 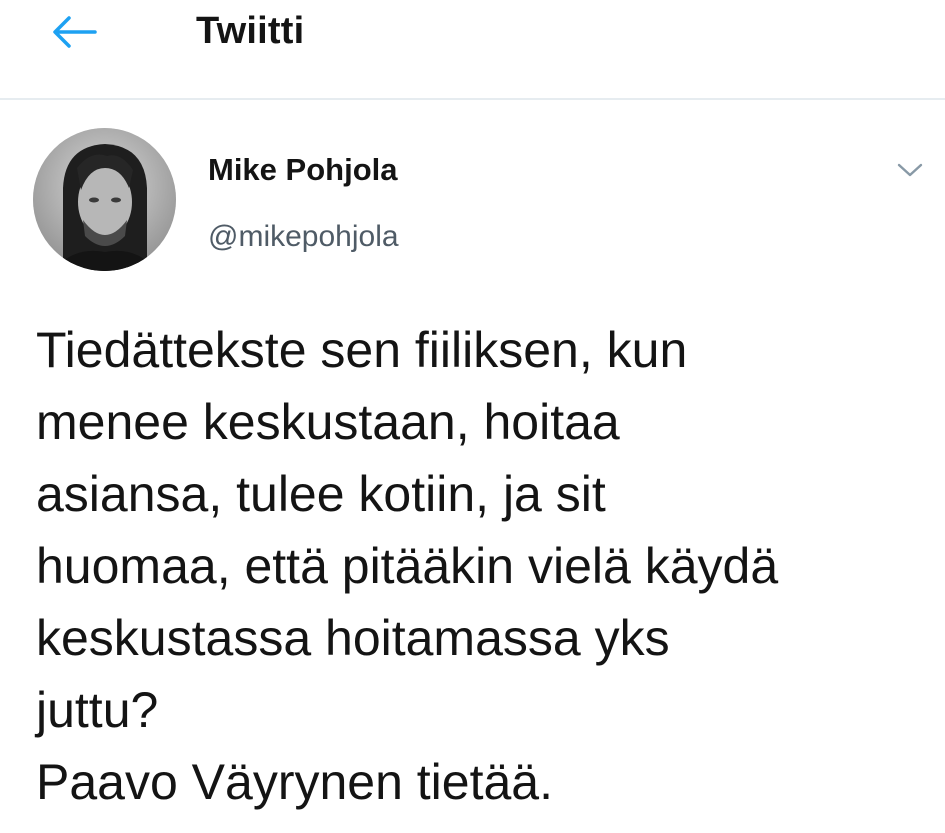 I want to click on page-title: Twiitti, so click(x=250, y=31).